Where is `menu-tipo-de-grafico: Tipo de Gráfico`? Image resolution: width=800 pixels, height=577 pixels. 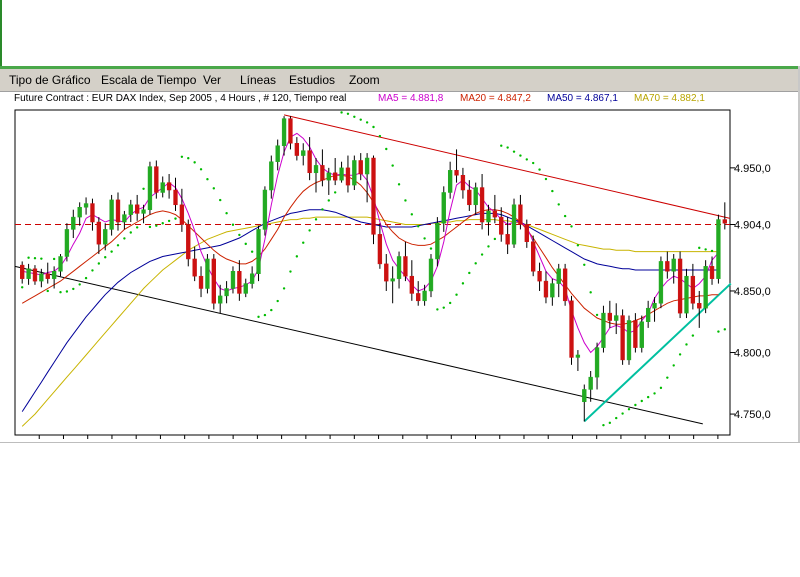 menu-tipo-de-grafico: Tipo de Gráfico is located at coordinates (50, 80).